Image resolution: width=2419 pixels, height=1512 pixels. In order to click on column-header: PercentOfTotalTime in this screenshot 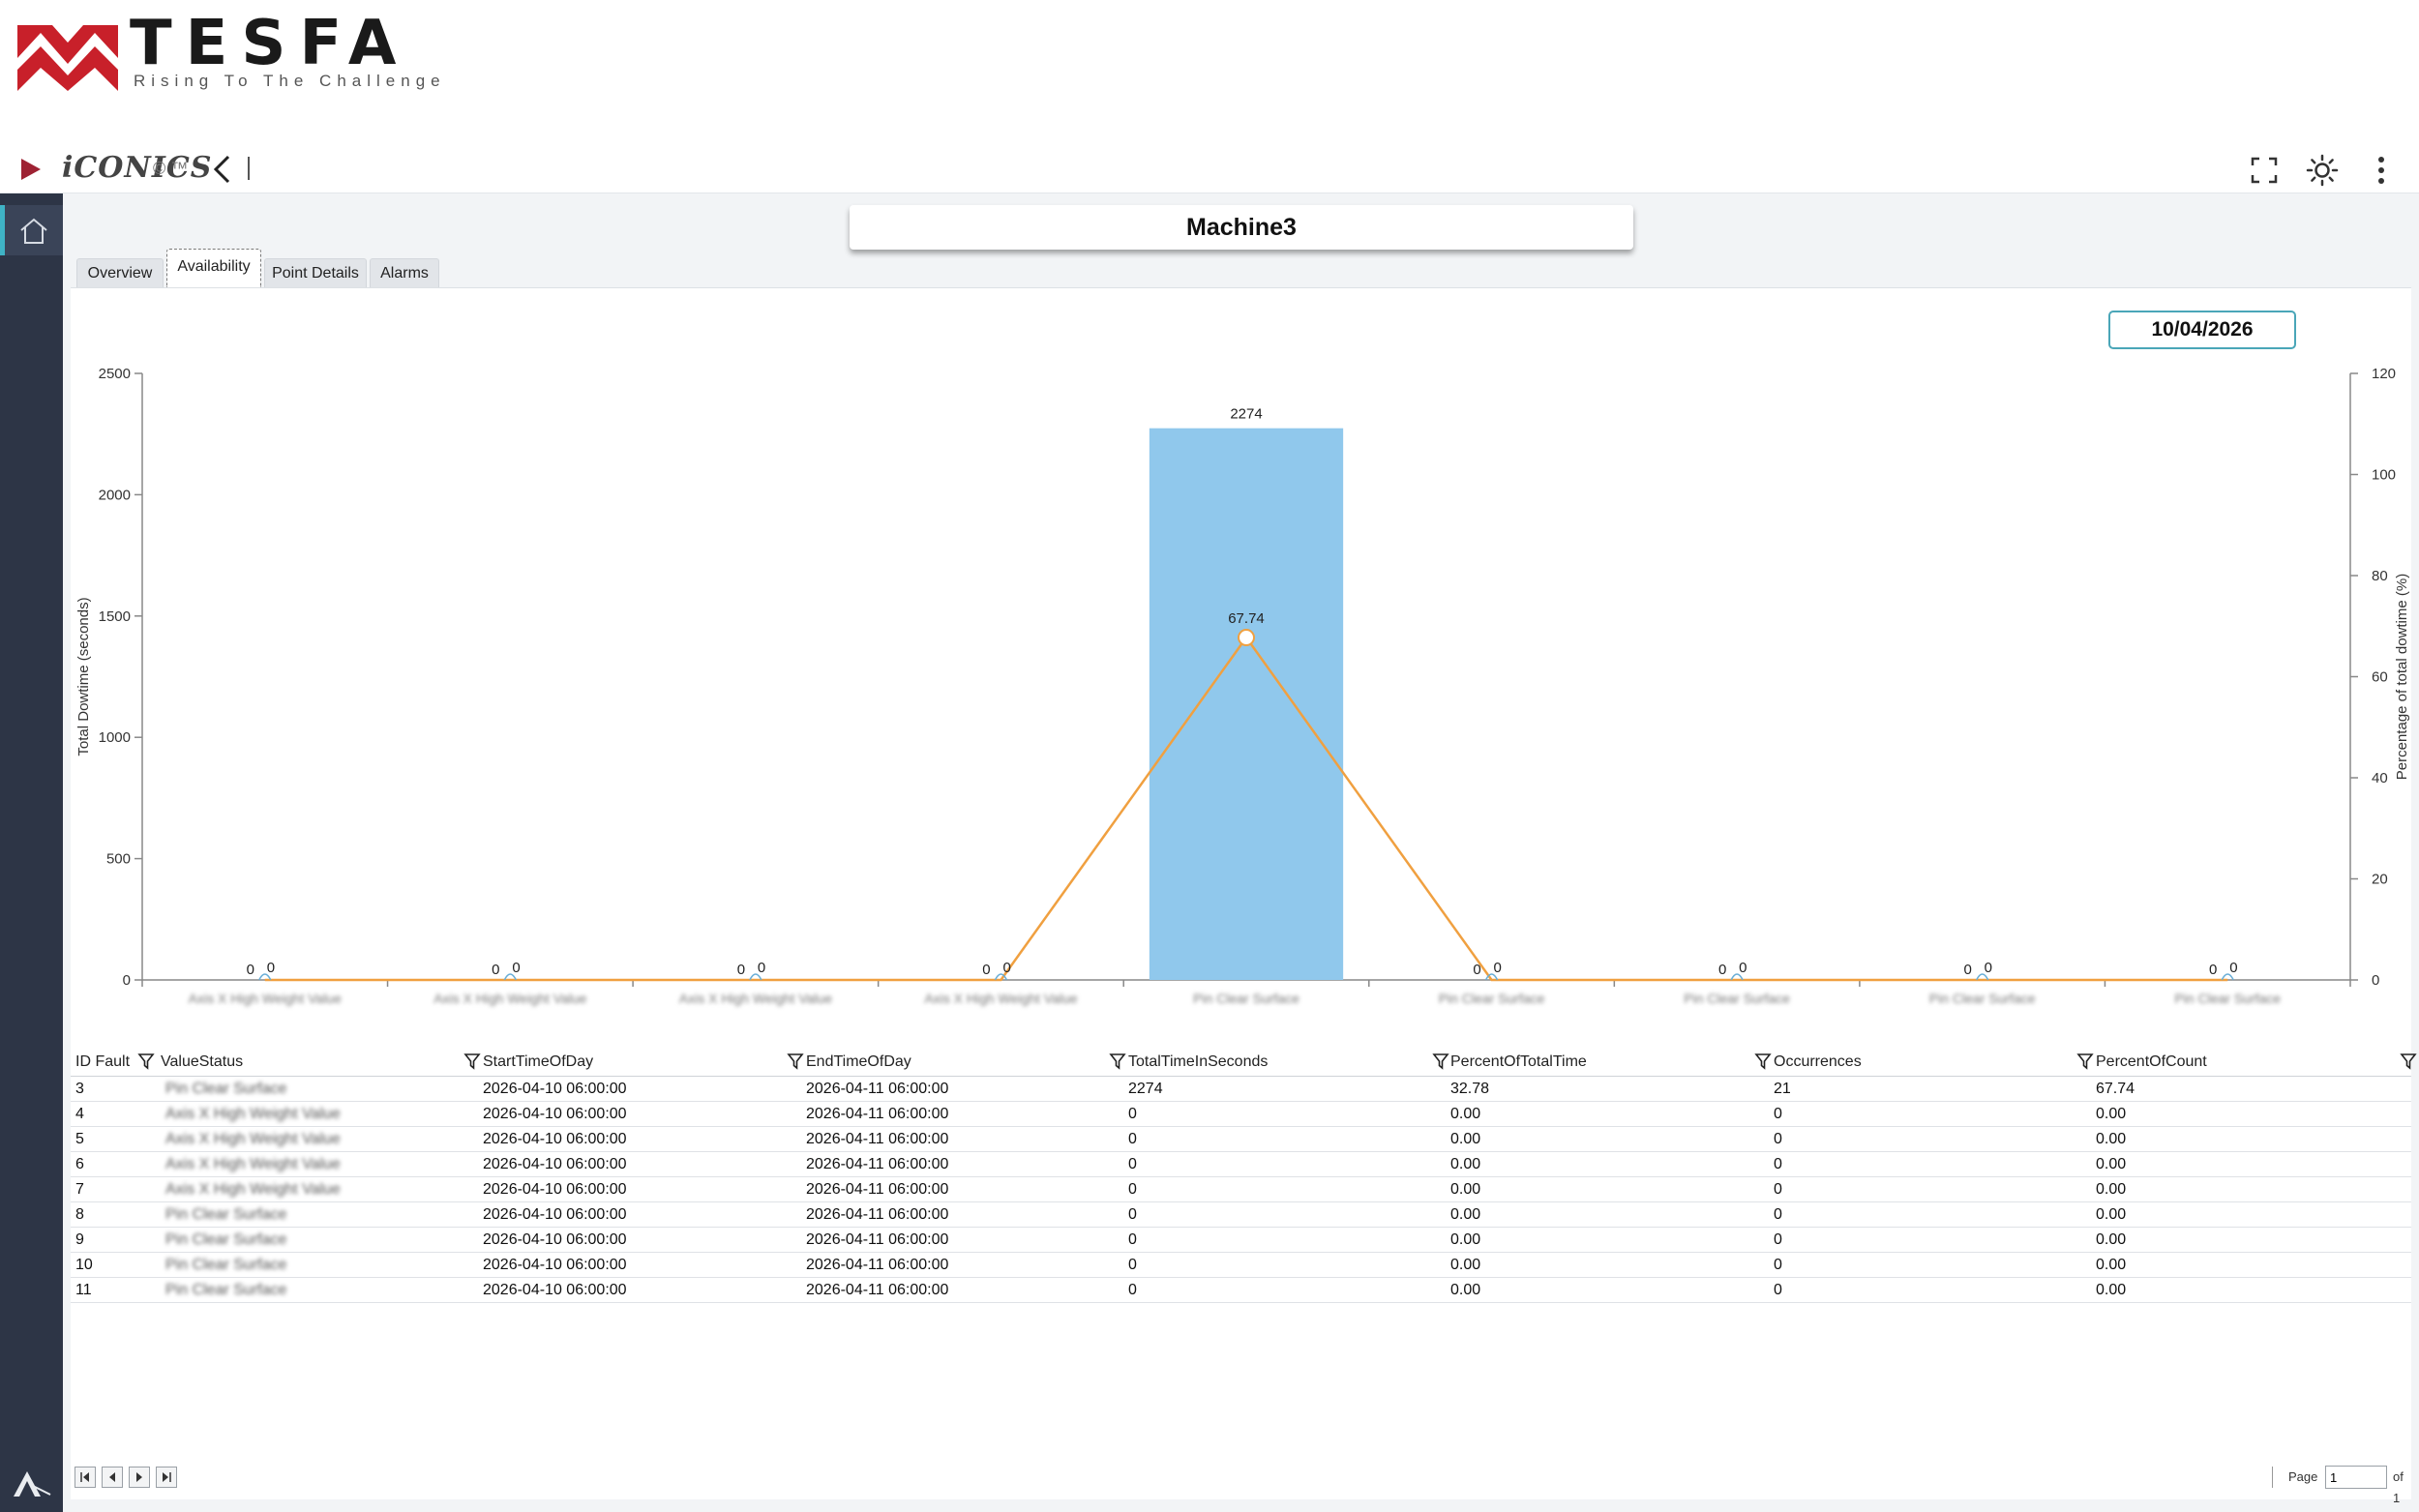, I will do `click(1519, 1062)`.